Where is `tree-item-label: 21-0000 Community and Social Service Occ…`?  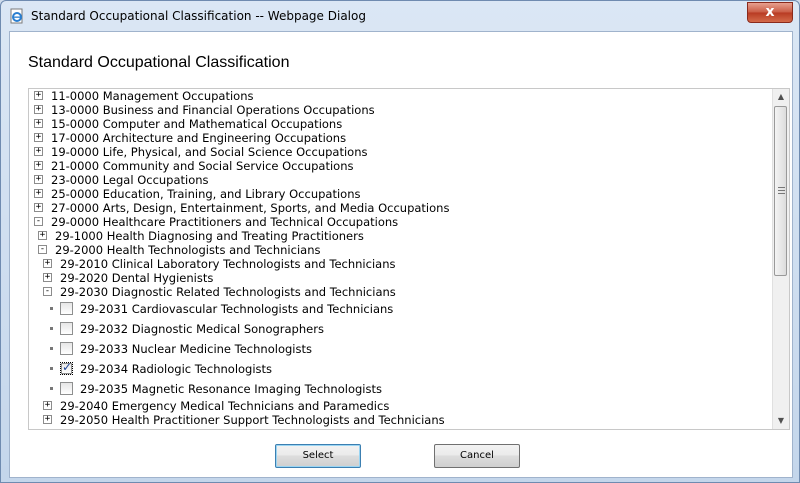 tree-item-label: 21-0000 Community and Social Service Occ… is located at coordinates (202, 166).